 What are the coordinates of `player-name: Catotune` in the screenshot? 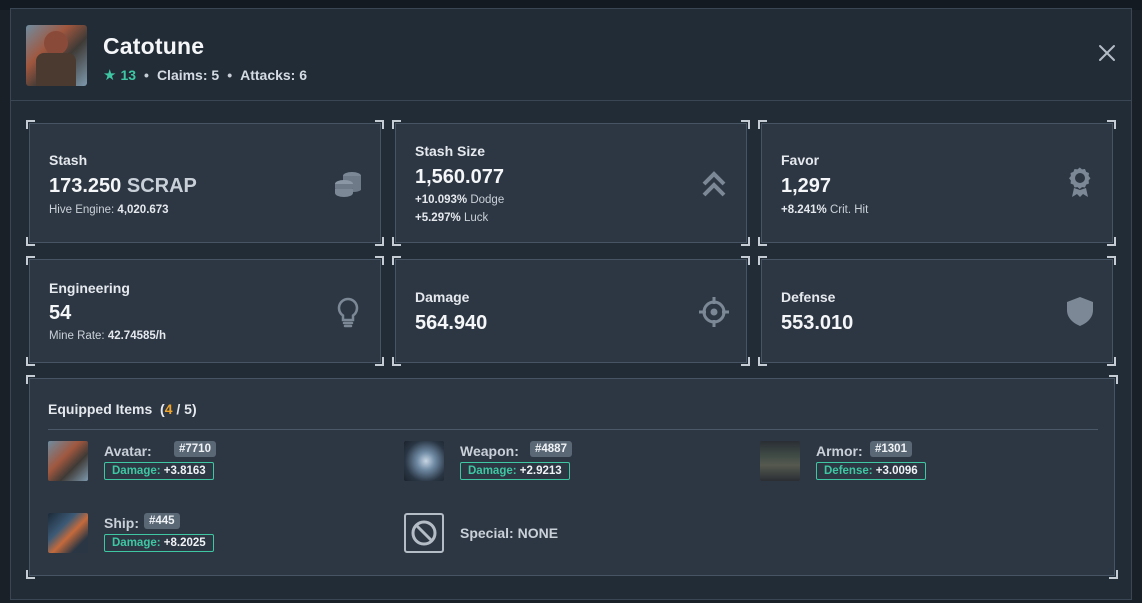 It's located at (154, 46).